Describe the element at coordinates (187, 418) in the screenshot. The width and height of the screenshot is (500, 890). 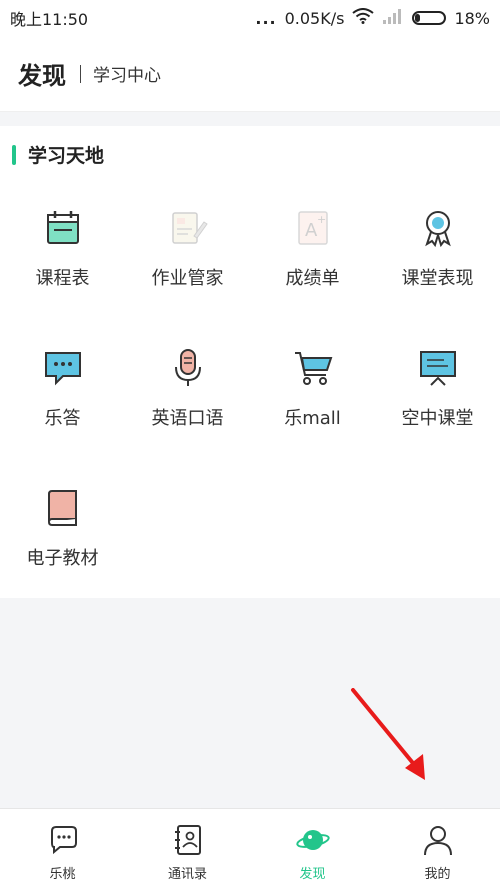
I see `feature-label: 英语口语` at that location.